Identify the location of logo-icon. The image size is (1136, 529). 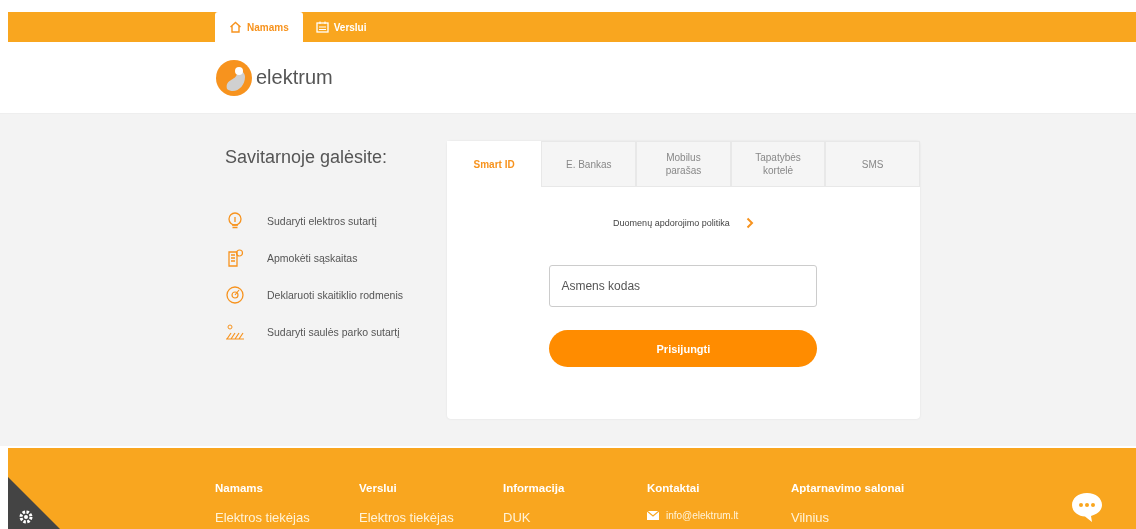
(234, 77).